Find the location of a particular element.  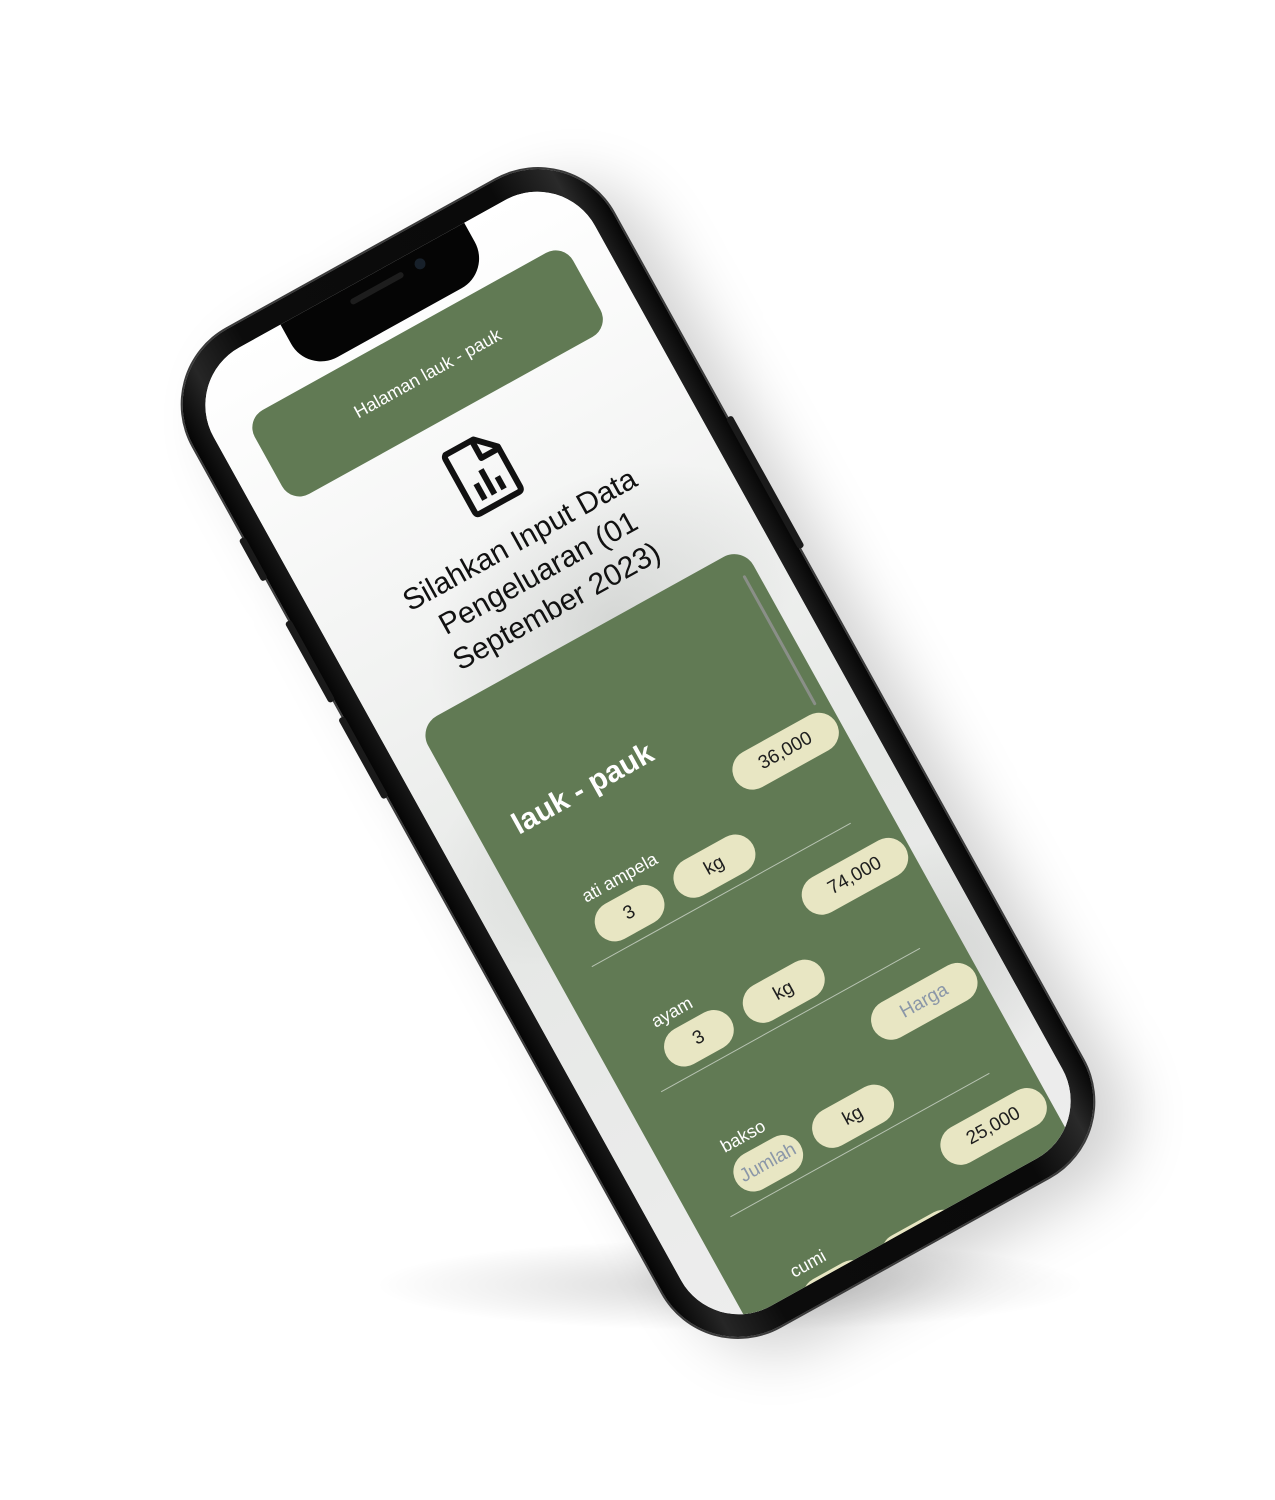

page-banner-title: Halaman lauk - pauk is located at coordinates (427, 373).